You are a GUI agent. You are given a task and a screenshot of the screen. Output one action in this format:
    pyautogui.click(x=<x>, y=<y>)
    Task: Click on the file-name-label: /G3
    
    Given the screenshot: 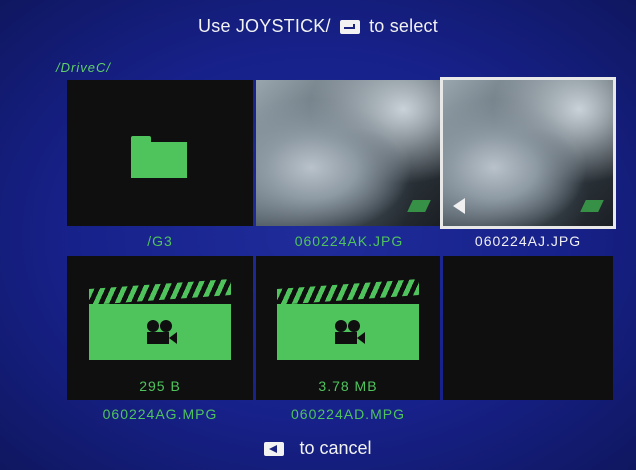 What is the action you would take?
    pyautogui.click(x=160, y=241)
    